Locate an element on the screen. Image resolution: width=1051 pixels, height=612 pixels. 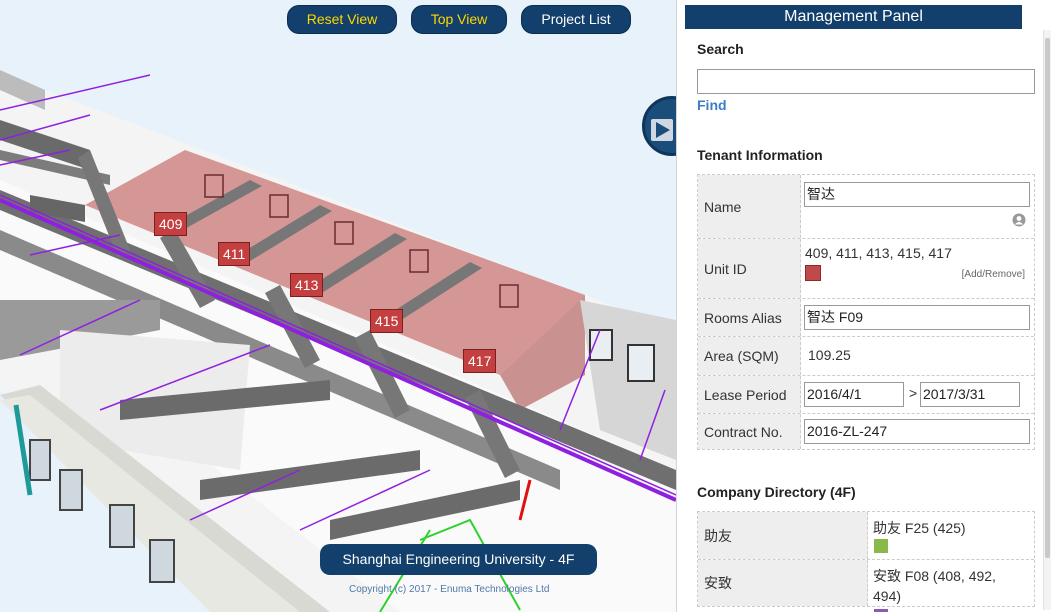
unit-id-label: Unit ID is located at coordinates (749, 268).